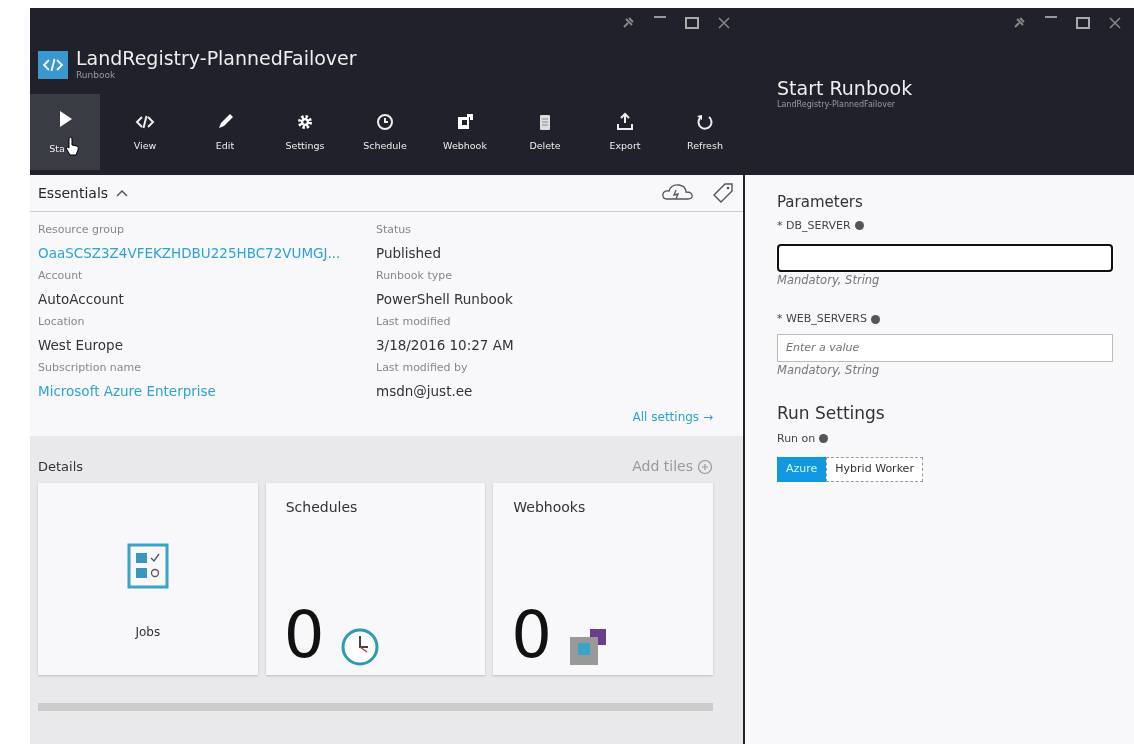 This screenshot has height=744, width=1134. Describe the element at coordinates (53, 65) in the screenshot. I see `runbook-icon` at that location.